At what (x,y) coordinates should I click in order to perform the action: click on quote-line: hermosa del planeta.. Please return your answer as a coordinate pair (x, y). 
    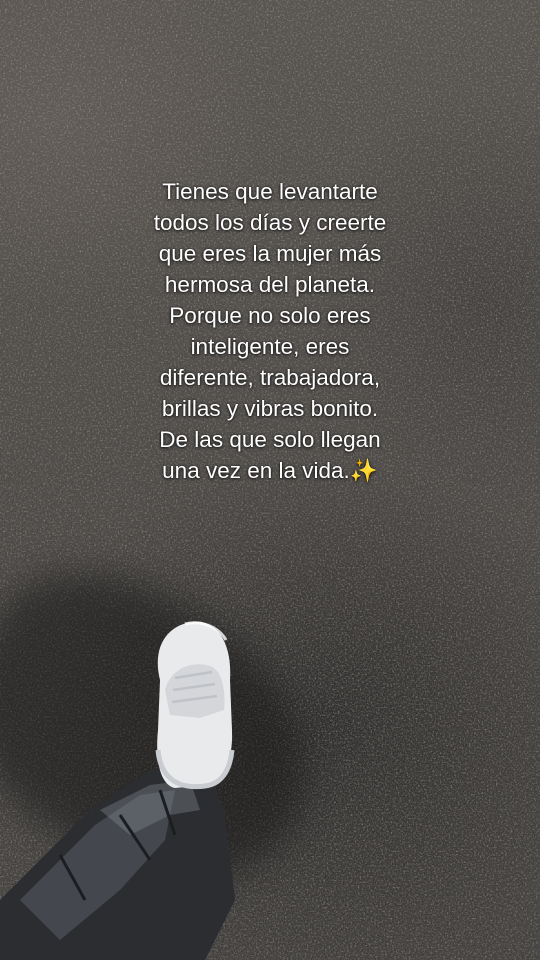
    Looking at the image, I should click on (270, 284).